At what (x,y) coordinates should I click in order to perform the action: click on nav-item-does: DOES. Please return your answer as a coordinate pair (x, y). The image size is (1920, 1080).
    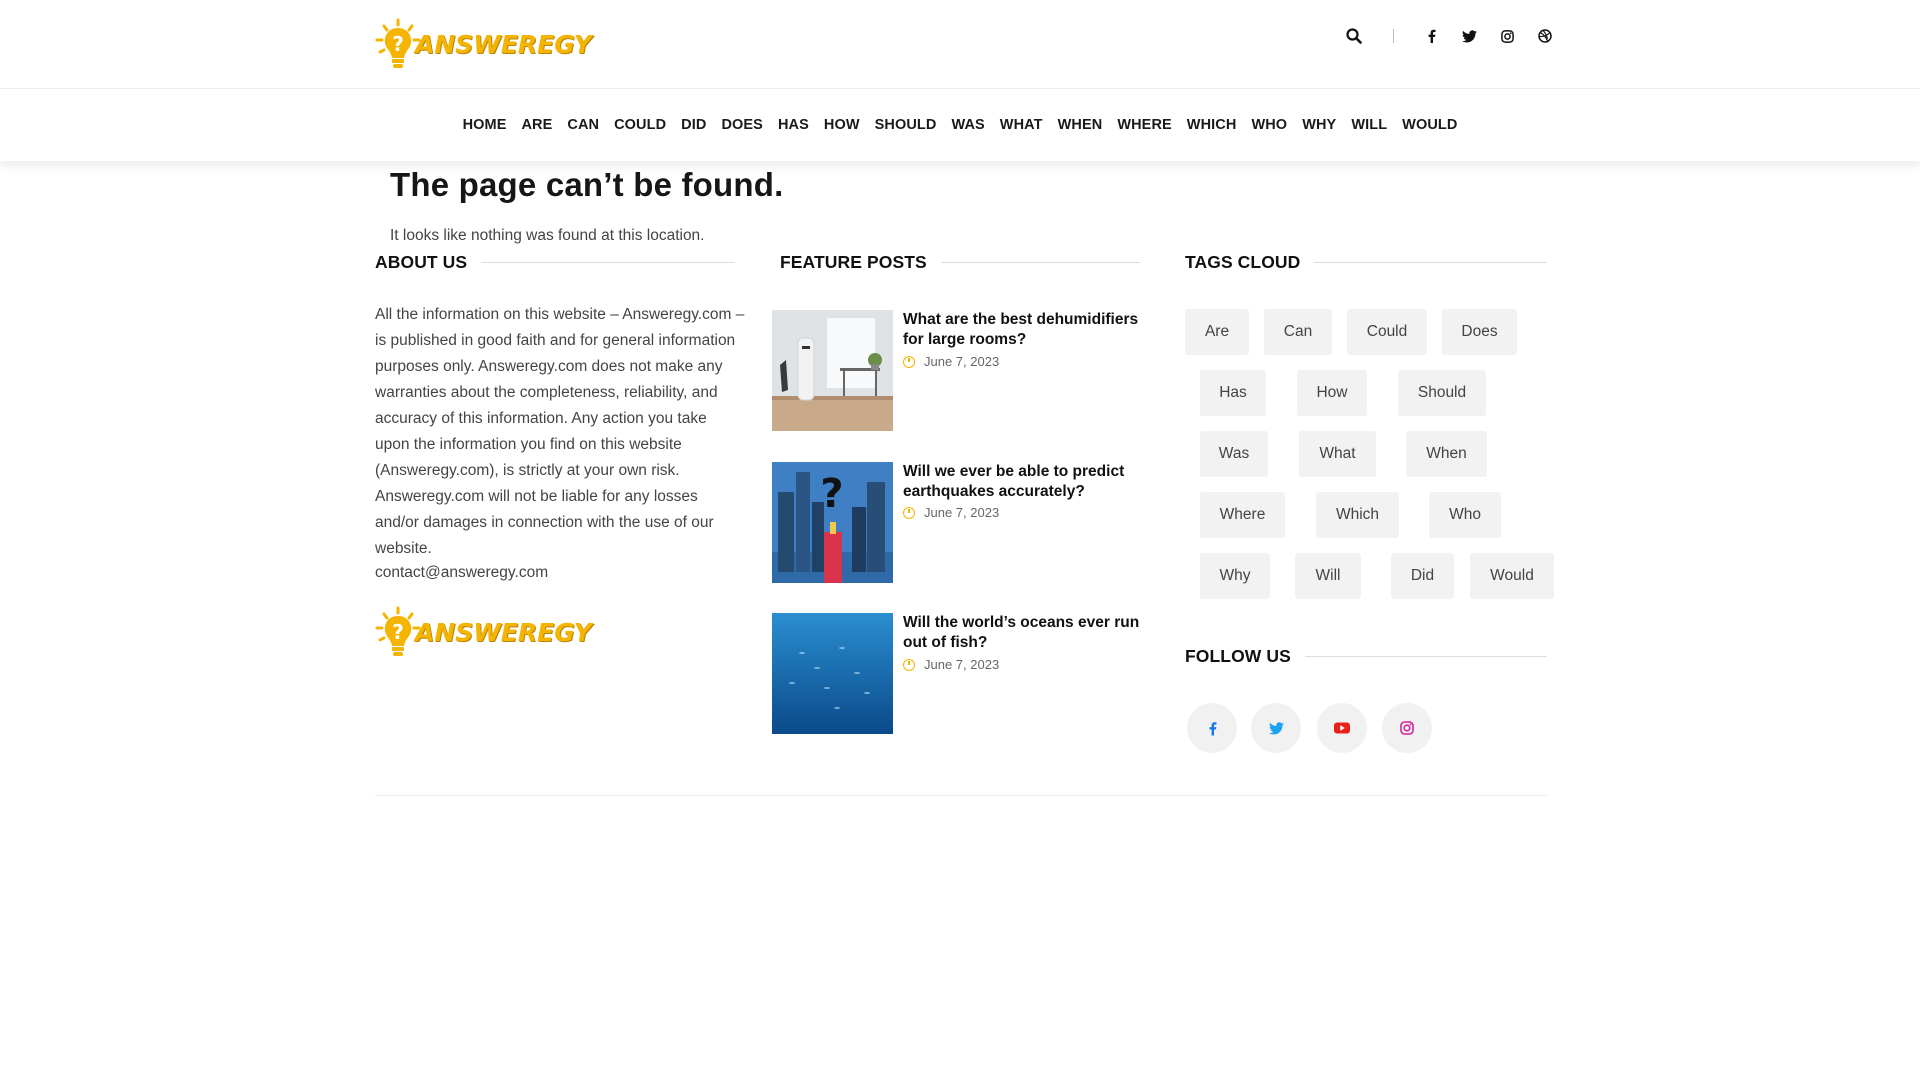
    Looking at the image, I should click on (742, 125).